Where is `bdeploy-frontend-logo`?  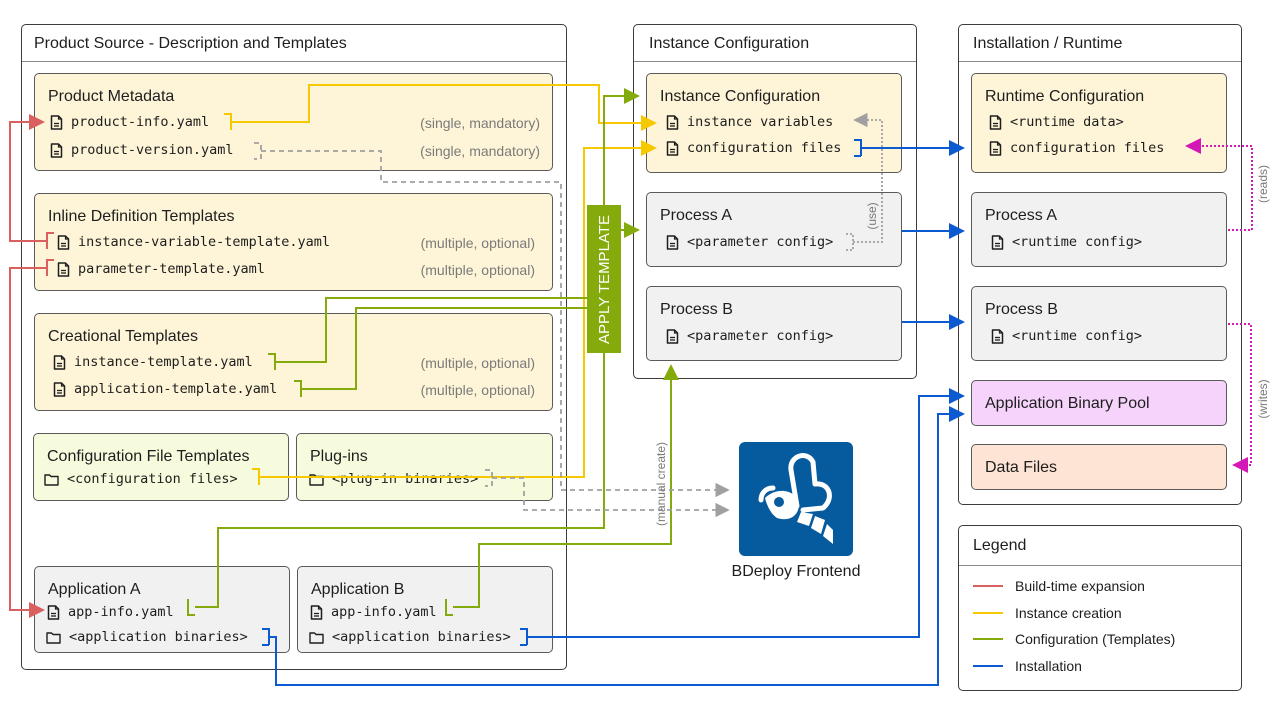
bdeploy-frontend-logo is located at coordinates (796, 499).